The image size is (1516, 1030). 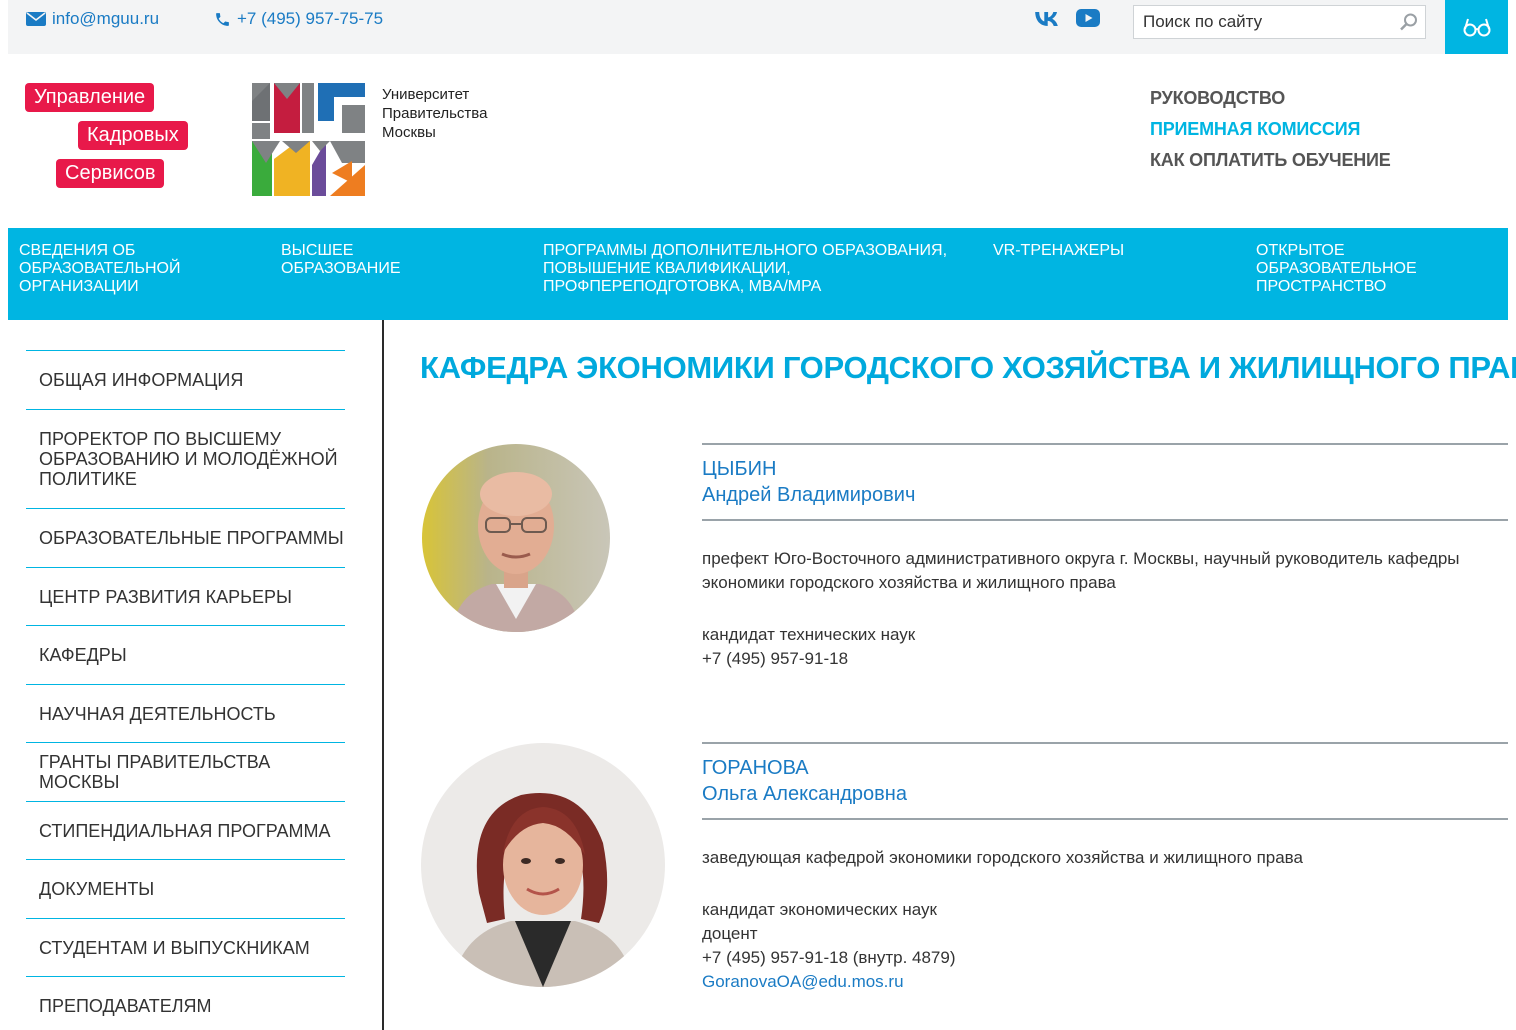 What do you see at coordinates (106, 18) in the screenshot?
I see `email-text: info@mguu.ru` at bounding box center [106, 18].